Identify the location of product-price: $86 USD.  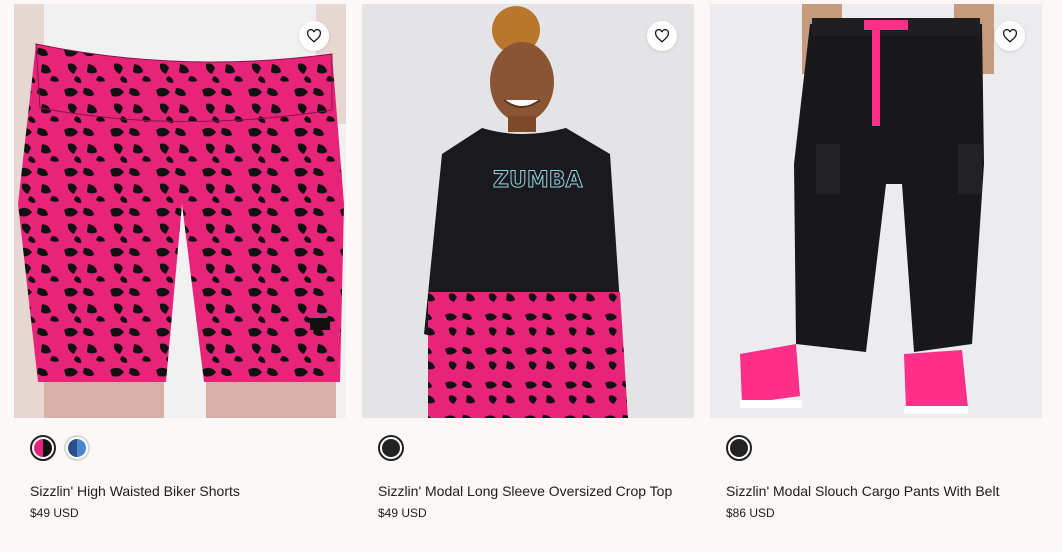
(750, 513).